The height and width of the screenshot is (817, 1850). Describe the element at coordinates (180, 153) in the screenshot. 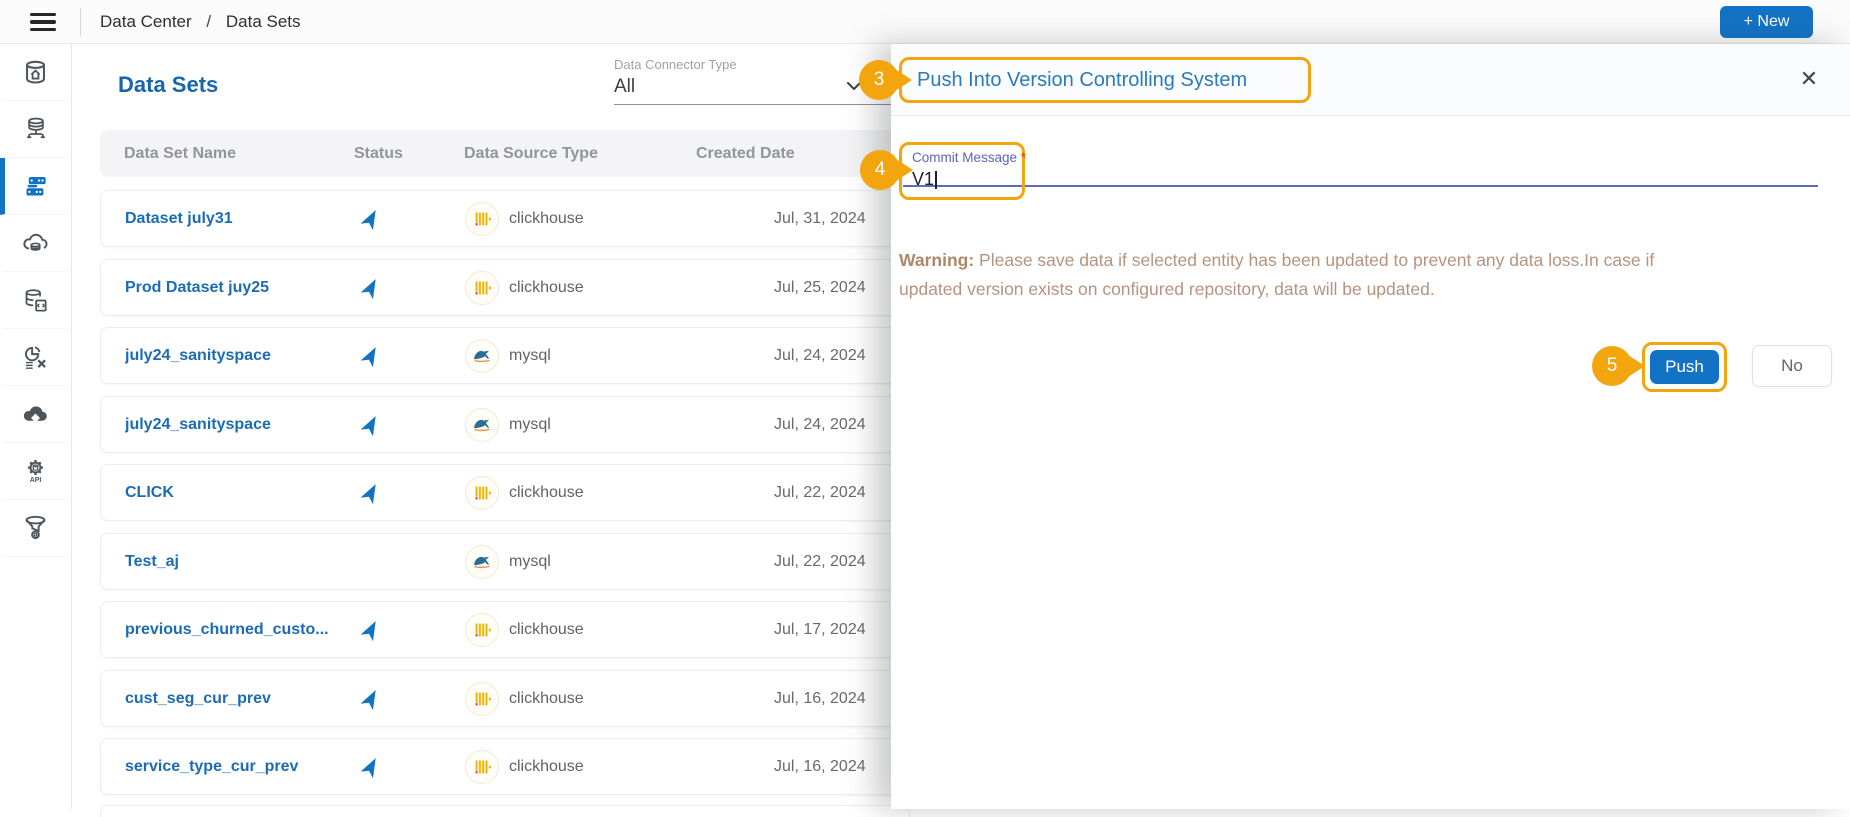

I see `column-header-name: Data Set Name` at that location.